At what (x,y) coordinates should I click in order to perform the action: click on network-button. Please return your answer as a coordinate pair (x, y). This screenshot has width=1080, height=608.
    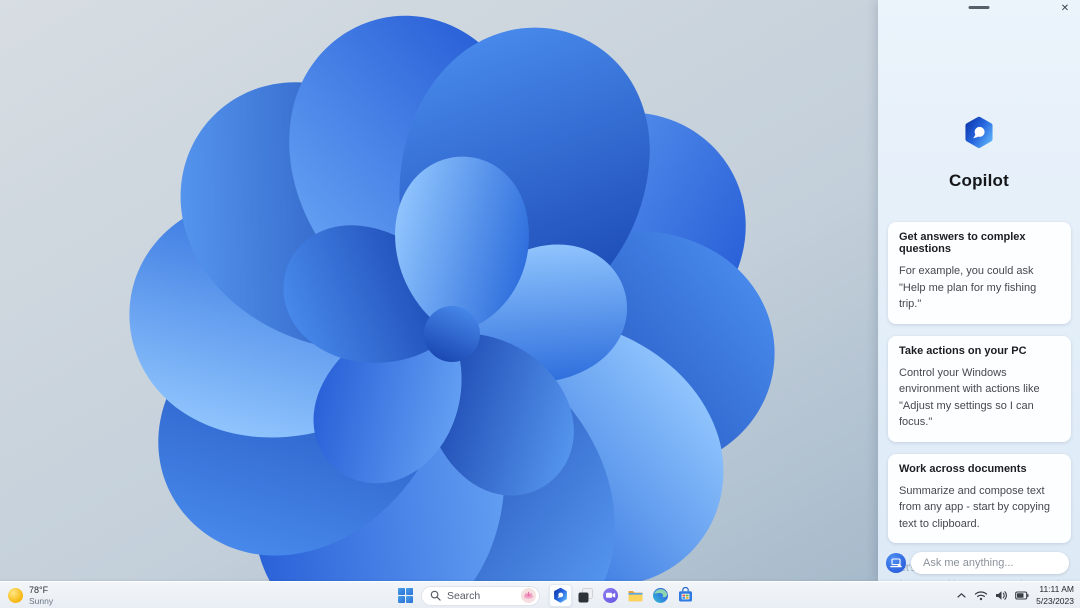
    Looking at the image, I should click on (981, 595).